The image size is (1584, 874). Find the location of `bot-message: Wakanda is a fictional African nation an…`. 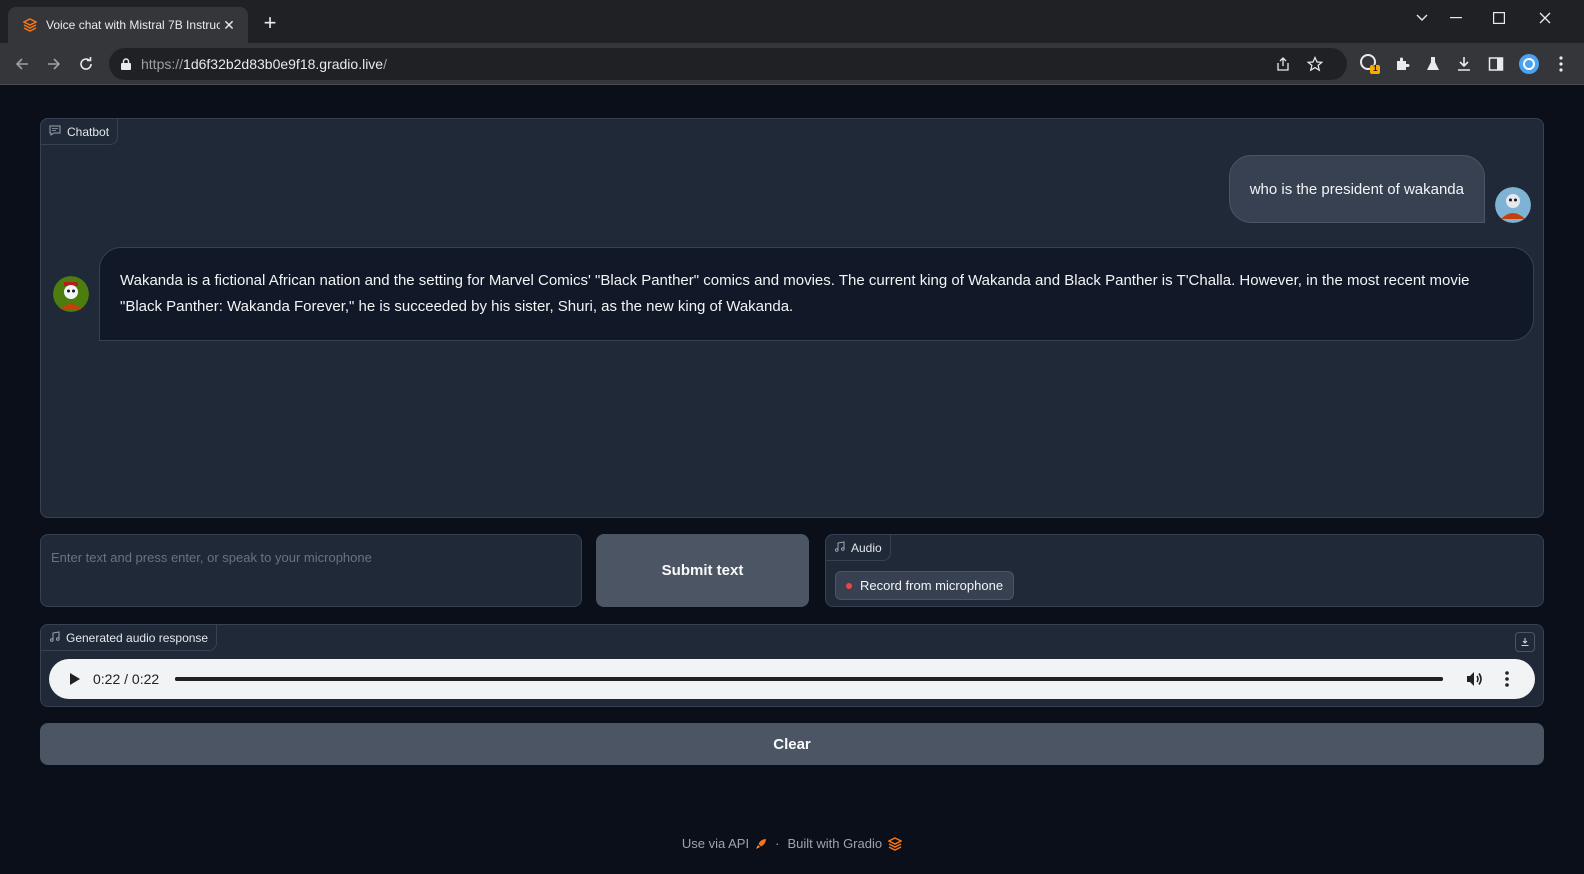

bot-message: Wakanda is a fictional African nation an… is located at coordinates (816, 294).